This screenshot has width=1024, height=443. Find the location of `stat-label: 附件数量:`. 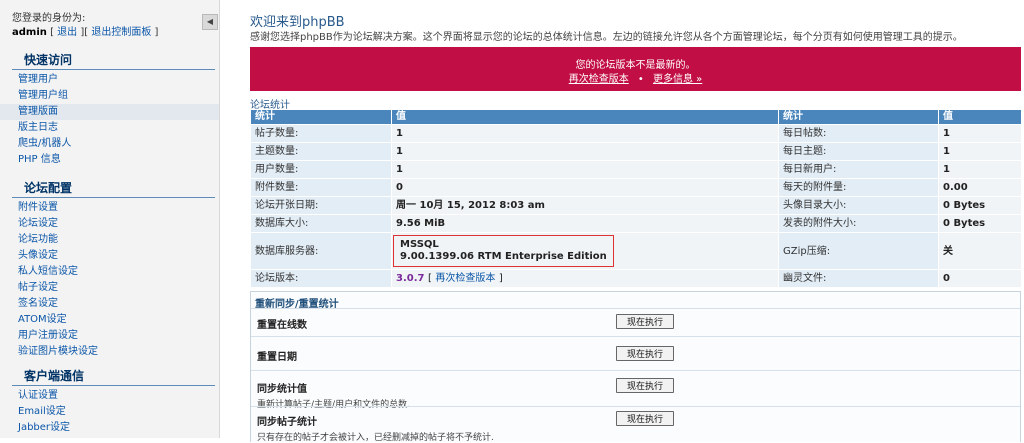

stat-label: 附件数量: is located at coordinates (321, 187).